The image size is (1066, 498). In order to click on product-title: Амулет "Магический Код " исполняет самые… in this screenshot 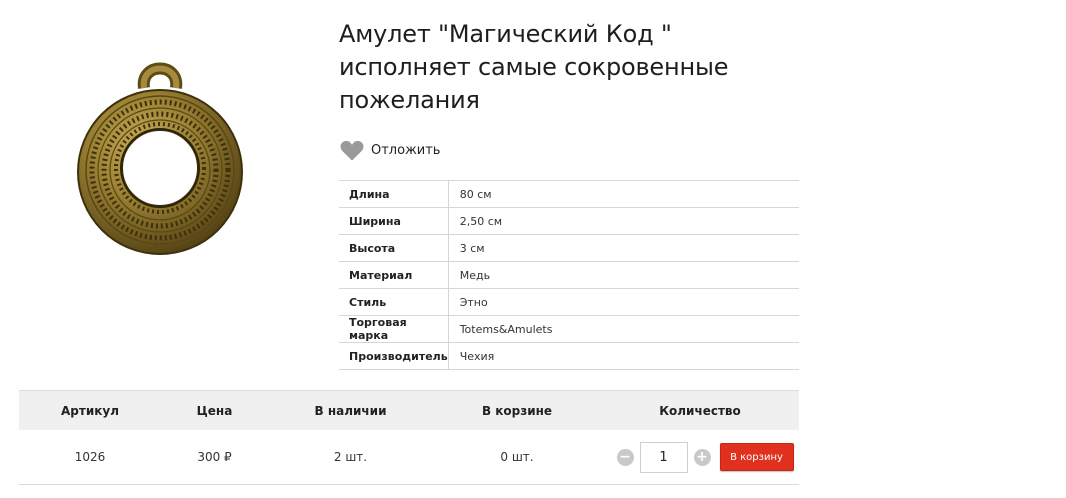, I will do `click(534, 67)`.